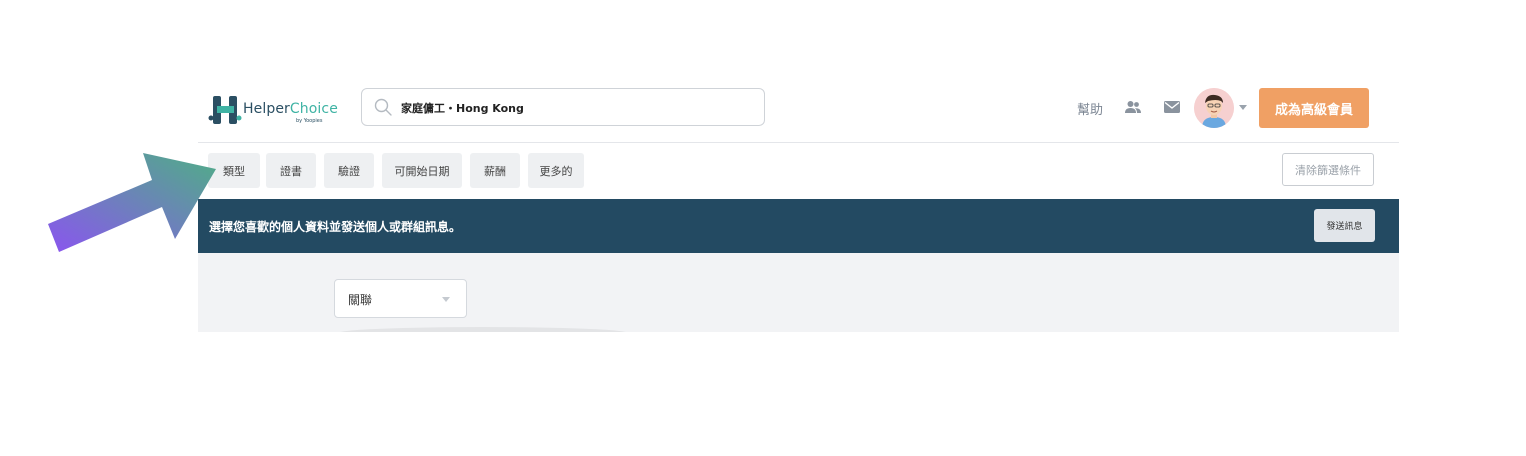 Image resolution: width=1526 pixels, height=456 pixels. Describe the element at coordinates (422, 170) in the screenshot. I see `filter-start-date-chip: 可開始日期` at that location.